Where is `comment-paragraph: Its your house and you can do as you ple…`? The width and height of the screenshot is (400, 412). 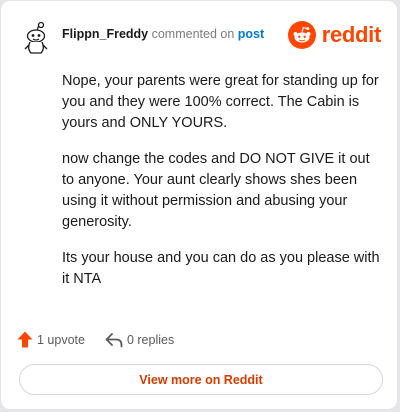
comment-paragraph: Its your house and you can do as you ple… is located at coordinates (221, 268).